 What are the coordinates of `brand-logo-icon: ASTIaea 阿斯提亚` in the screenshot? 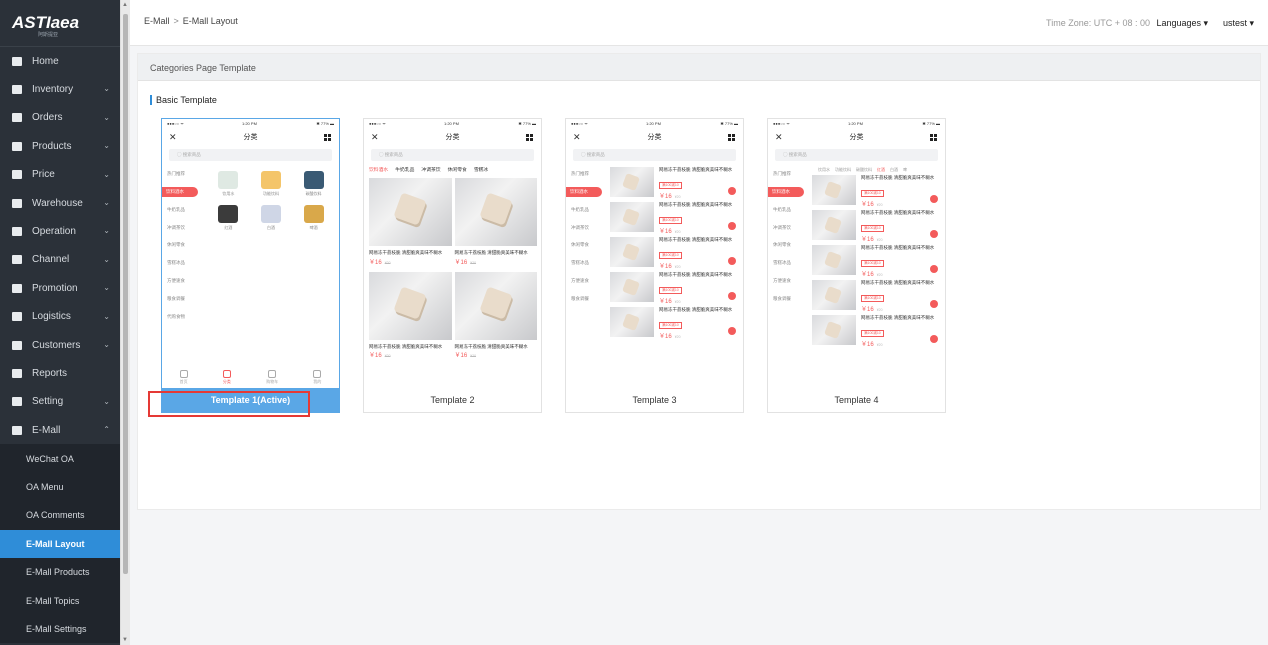 It's located at (45, 25).